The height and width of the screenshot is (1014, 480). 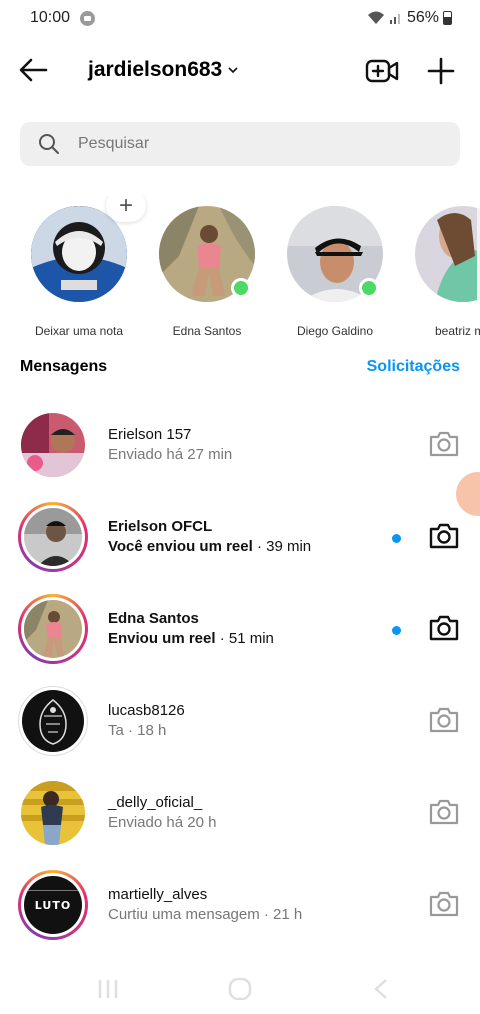 I want to click on thread-subtitle: Enviou um reel · 51 min, so click(x=191, y=638).